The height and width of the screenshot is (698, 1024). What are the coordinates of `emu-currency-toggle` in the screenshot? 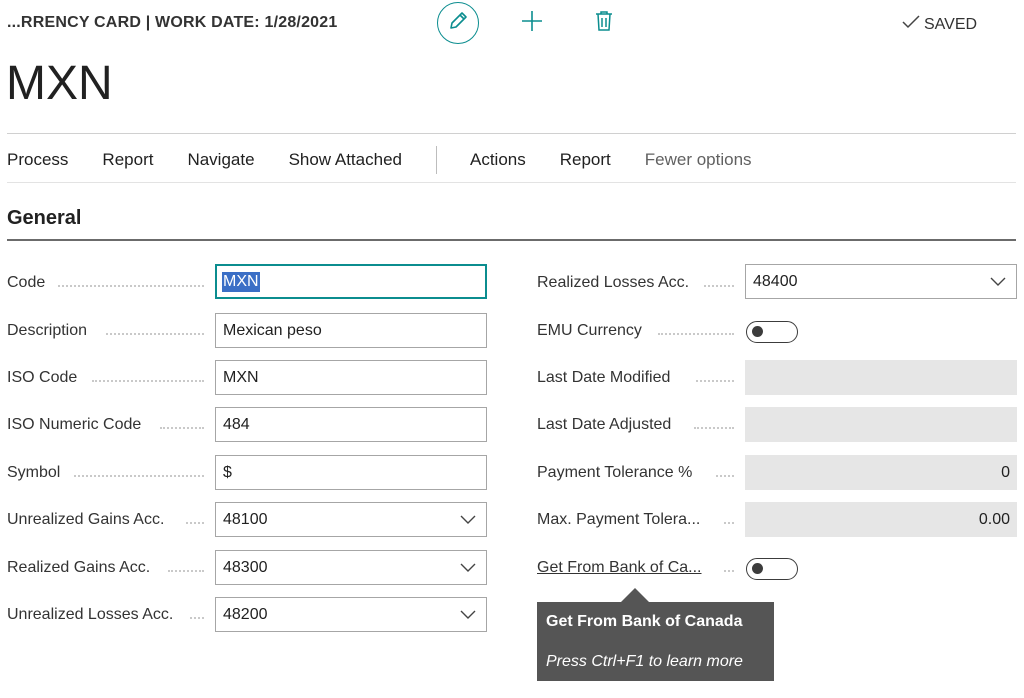 It's located at (772, 332).